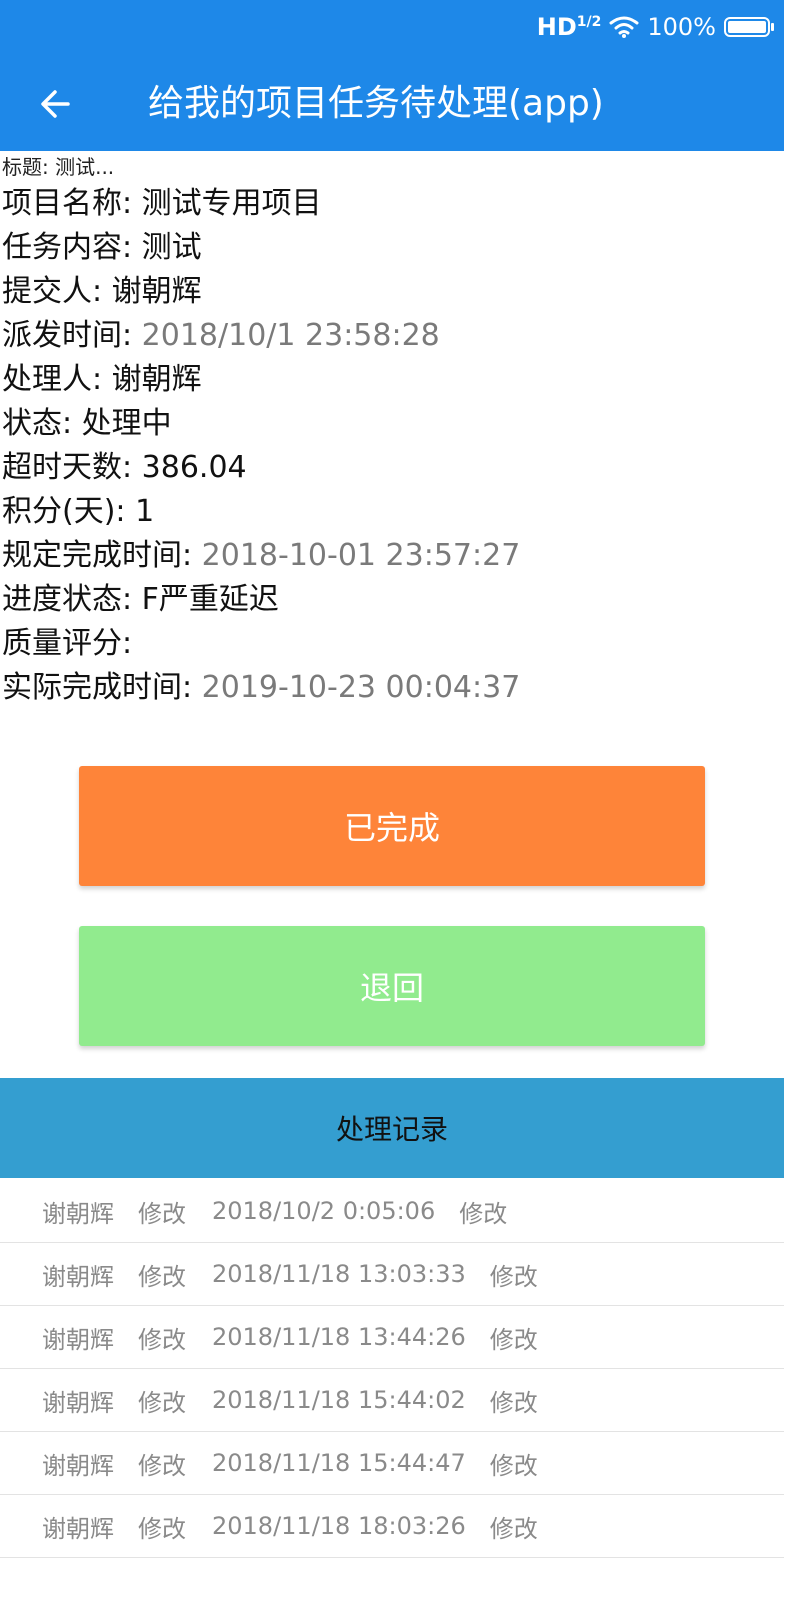 The image size is (800, 1600). What do you see at coordinates (57, 291) in the screenshot?
I see `submitter-label: 提交人:` at bounding box center [57, 291].